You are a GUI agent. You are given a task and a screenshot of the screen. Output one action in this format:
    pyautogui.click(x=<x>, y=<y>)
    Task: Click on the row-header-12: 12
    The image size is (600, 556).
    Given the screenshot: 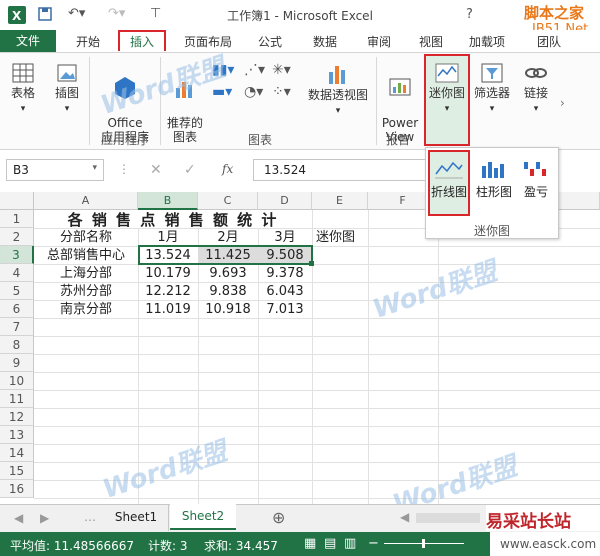 What is the action you would take?
    pyautogui.click(x=17, y=417)
    